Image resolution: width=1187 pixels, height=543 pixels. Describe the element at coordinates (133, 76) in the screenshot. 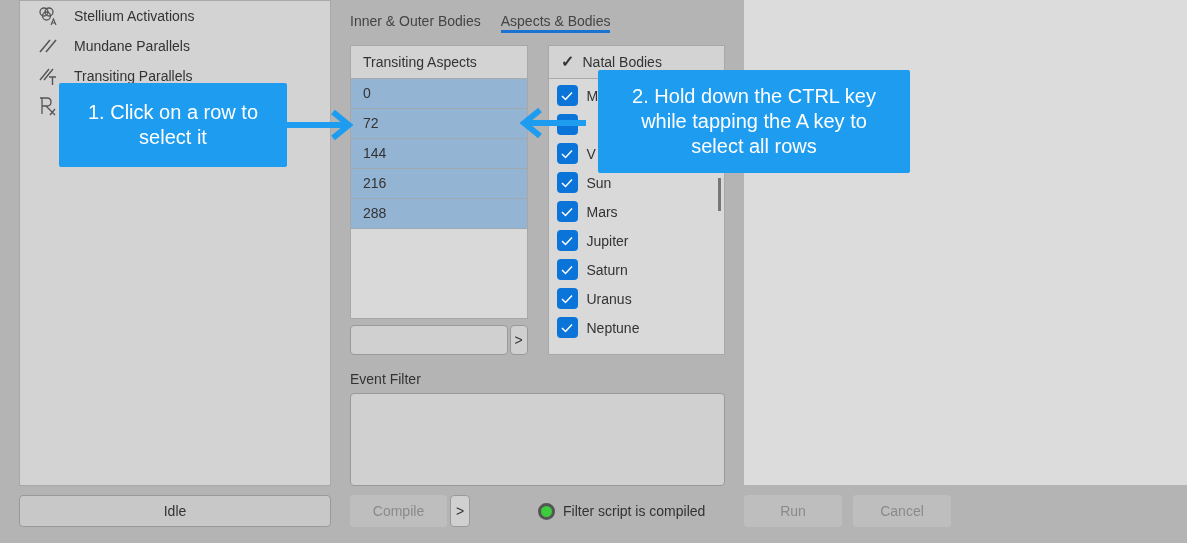

I see `sidebar-item: Transiting Parallels` at that location.